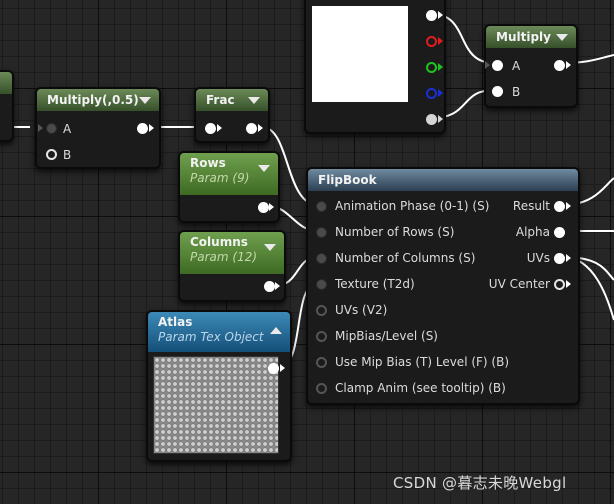  What do you see at coordinates (93, 100) in the screenshot?
I see `node-title: Multiply(,0.5)` at bounding box center [93, 100].